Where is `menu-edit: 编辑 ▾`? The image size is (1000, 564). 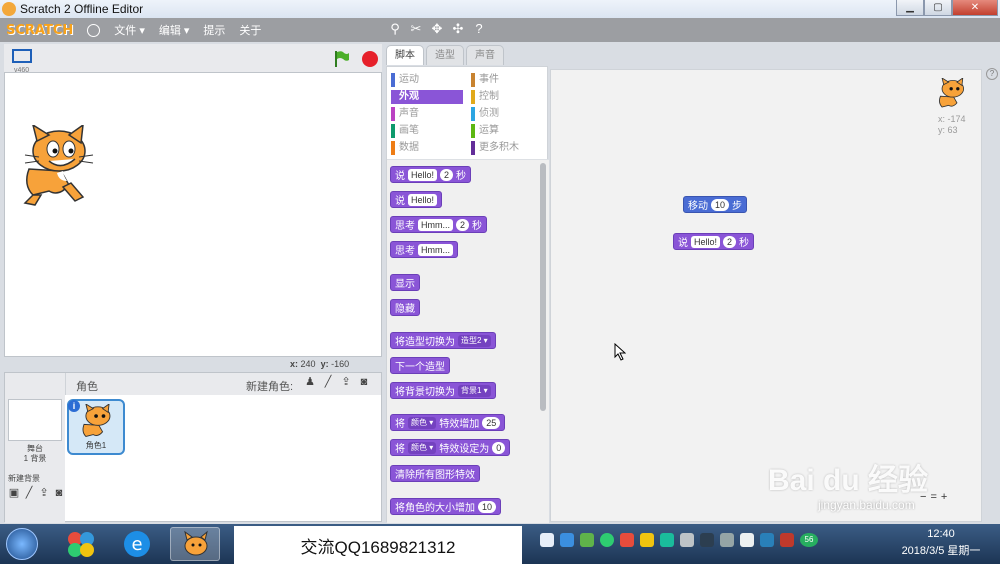
menu-edit: 编辑 ▾ is located at coordinates (174, 30).